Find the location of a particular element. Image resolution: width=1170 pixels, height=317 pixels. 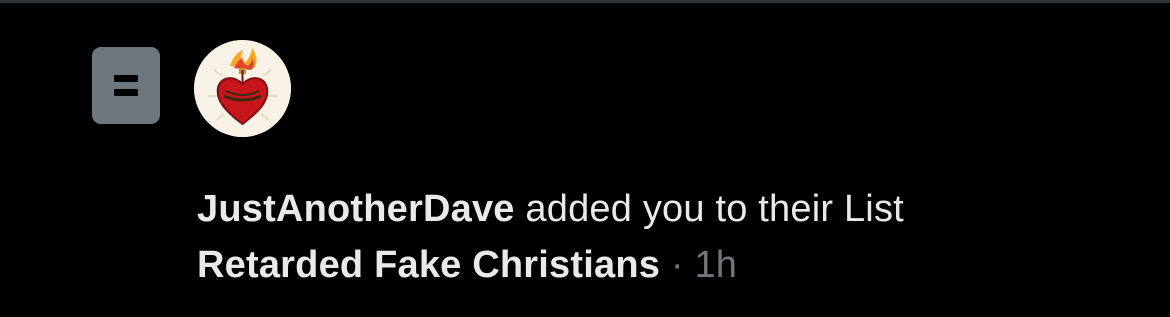

sacred-heart-icon is located at coordinates (242, 88).